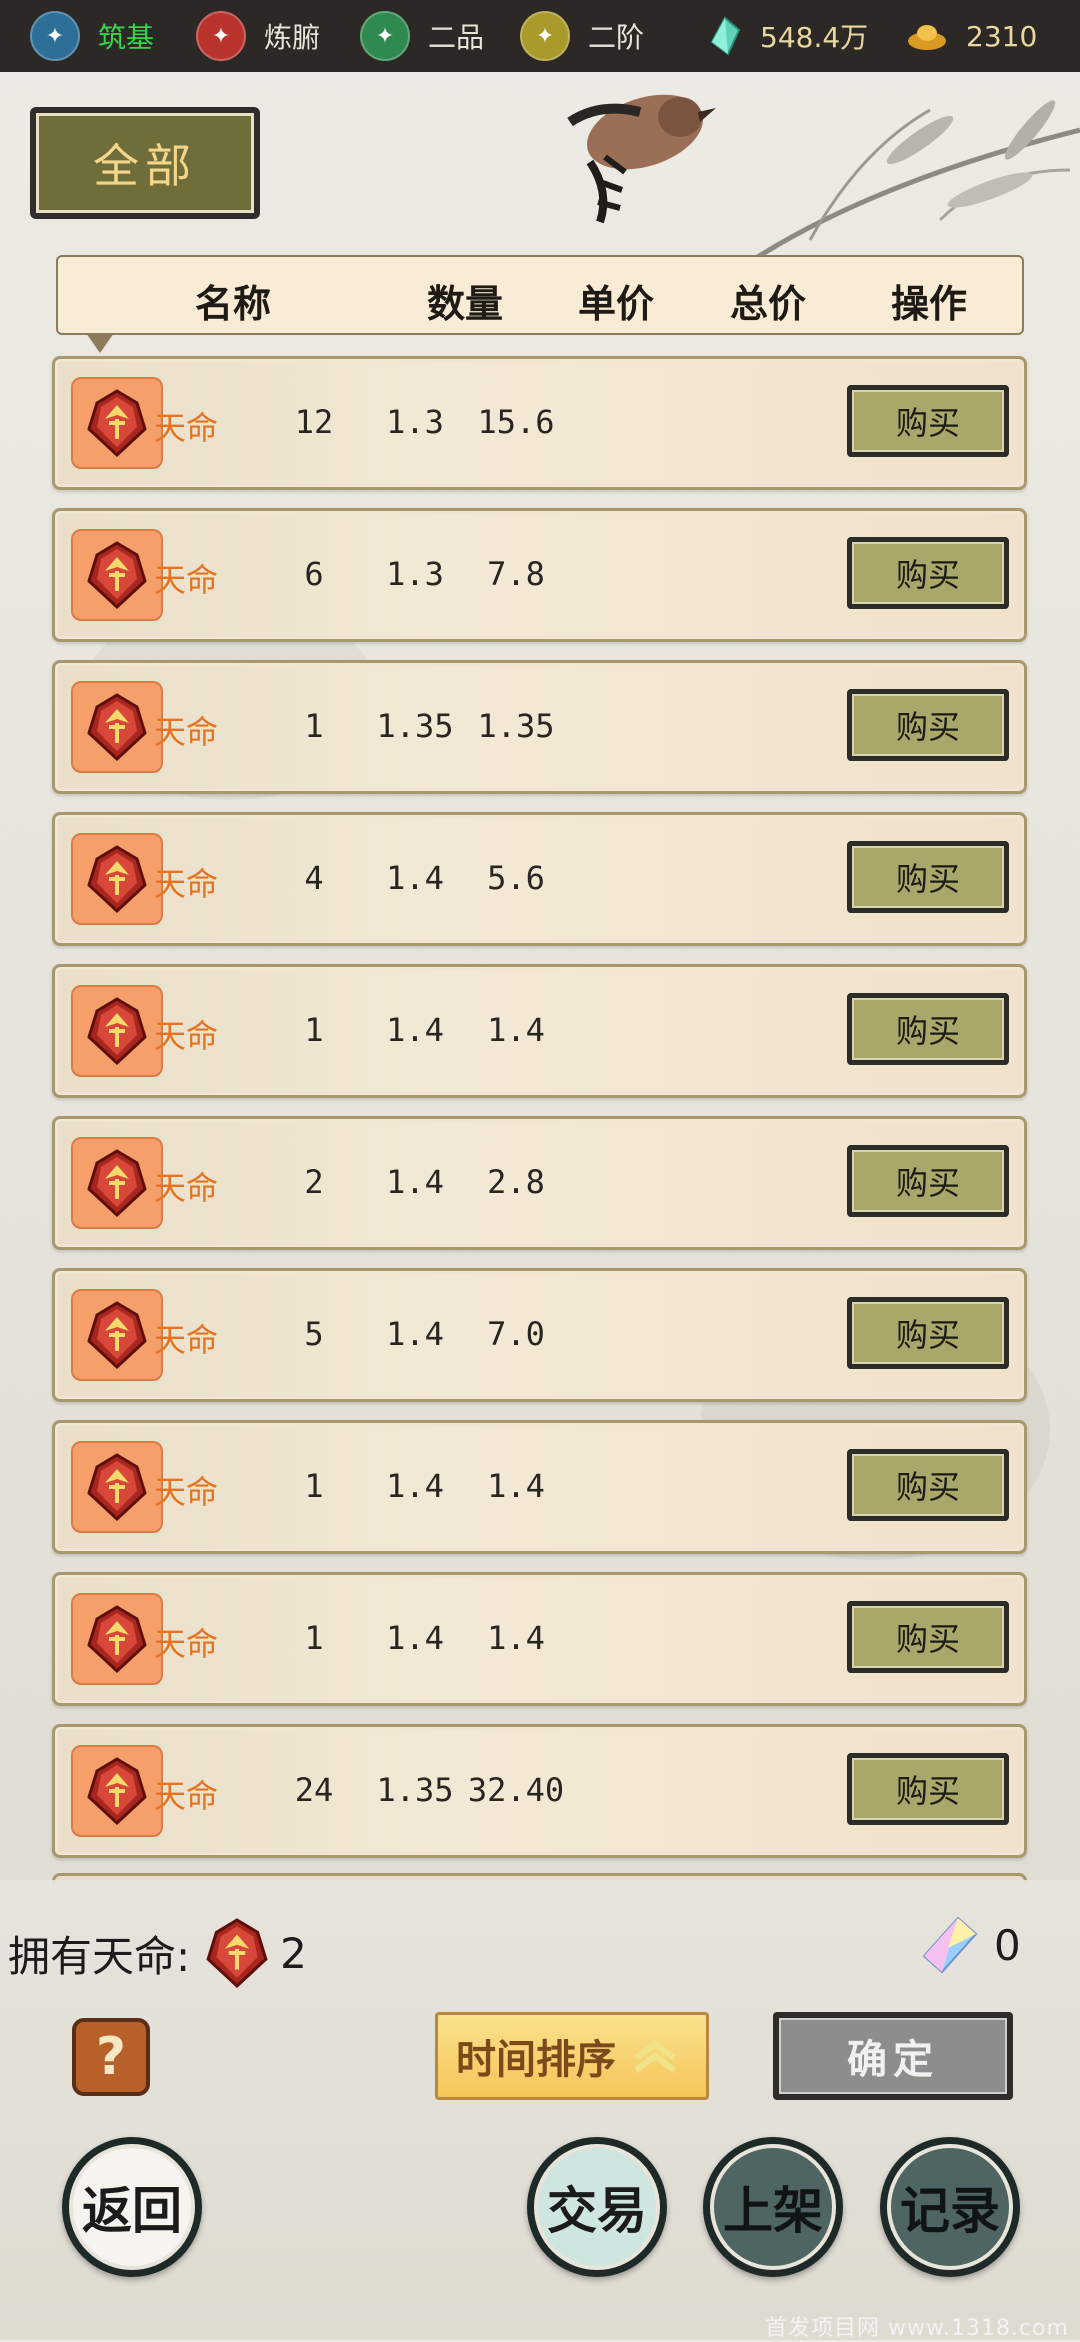 Image resolution: width=1080 pixels, height=2342 pixels. Describe the element at coordinates (950, 2207) in the screenshot. I see `records-button: 记录` at that location.